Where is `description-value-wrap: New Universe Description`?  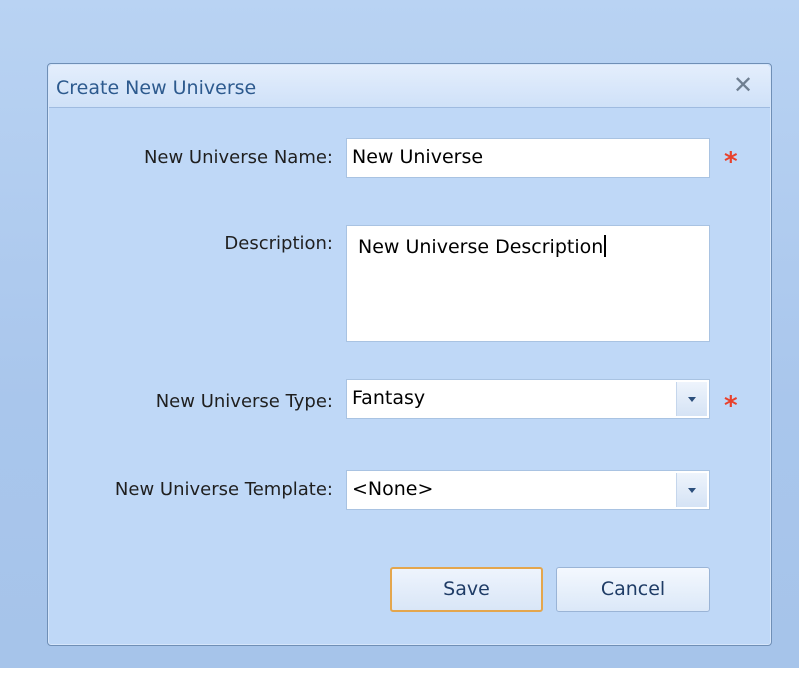 description-value-wrap: New Universe Description is located at coordinates (482, 246).